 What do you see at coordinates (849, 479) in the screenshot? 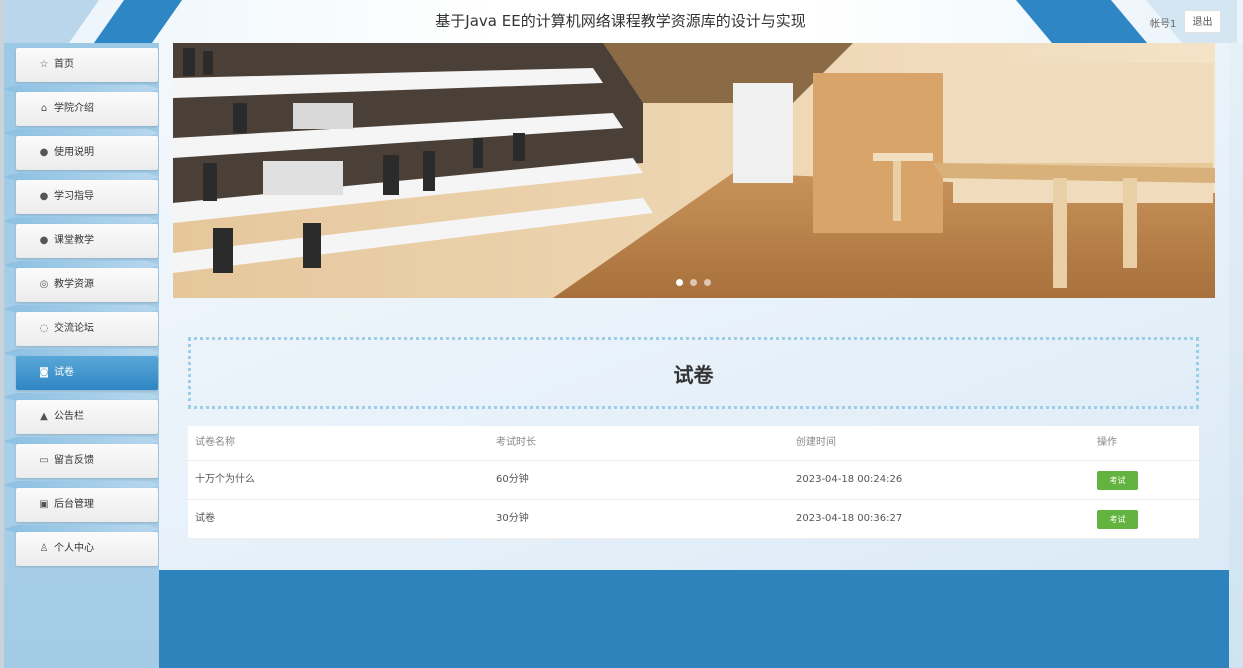
I see `exam-created-time: 2023-04-18 00:24:26` at bounding box center [849, 479].